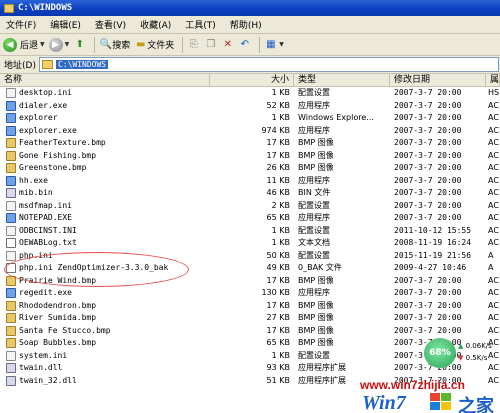 The height and width of the screenshot is (413, 500). What do you see at coordinates (433, 255) in the screenshot?
I see `file-date: 2015-11-19 21:56` at bounding box center [433, 255].